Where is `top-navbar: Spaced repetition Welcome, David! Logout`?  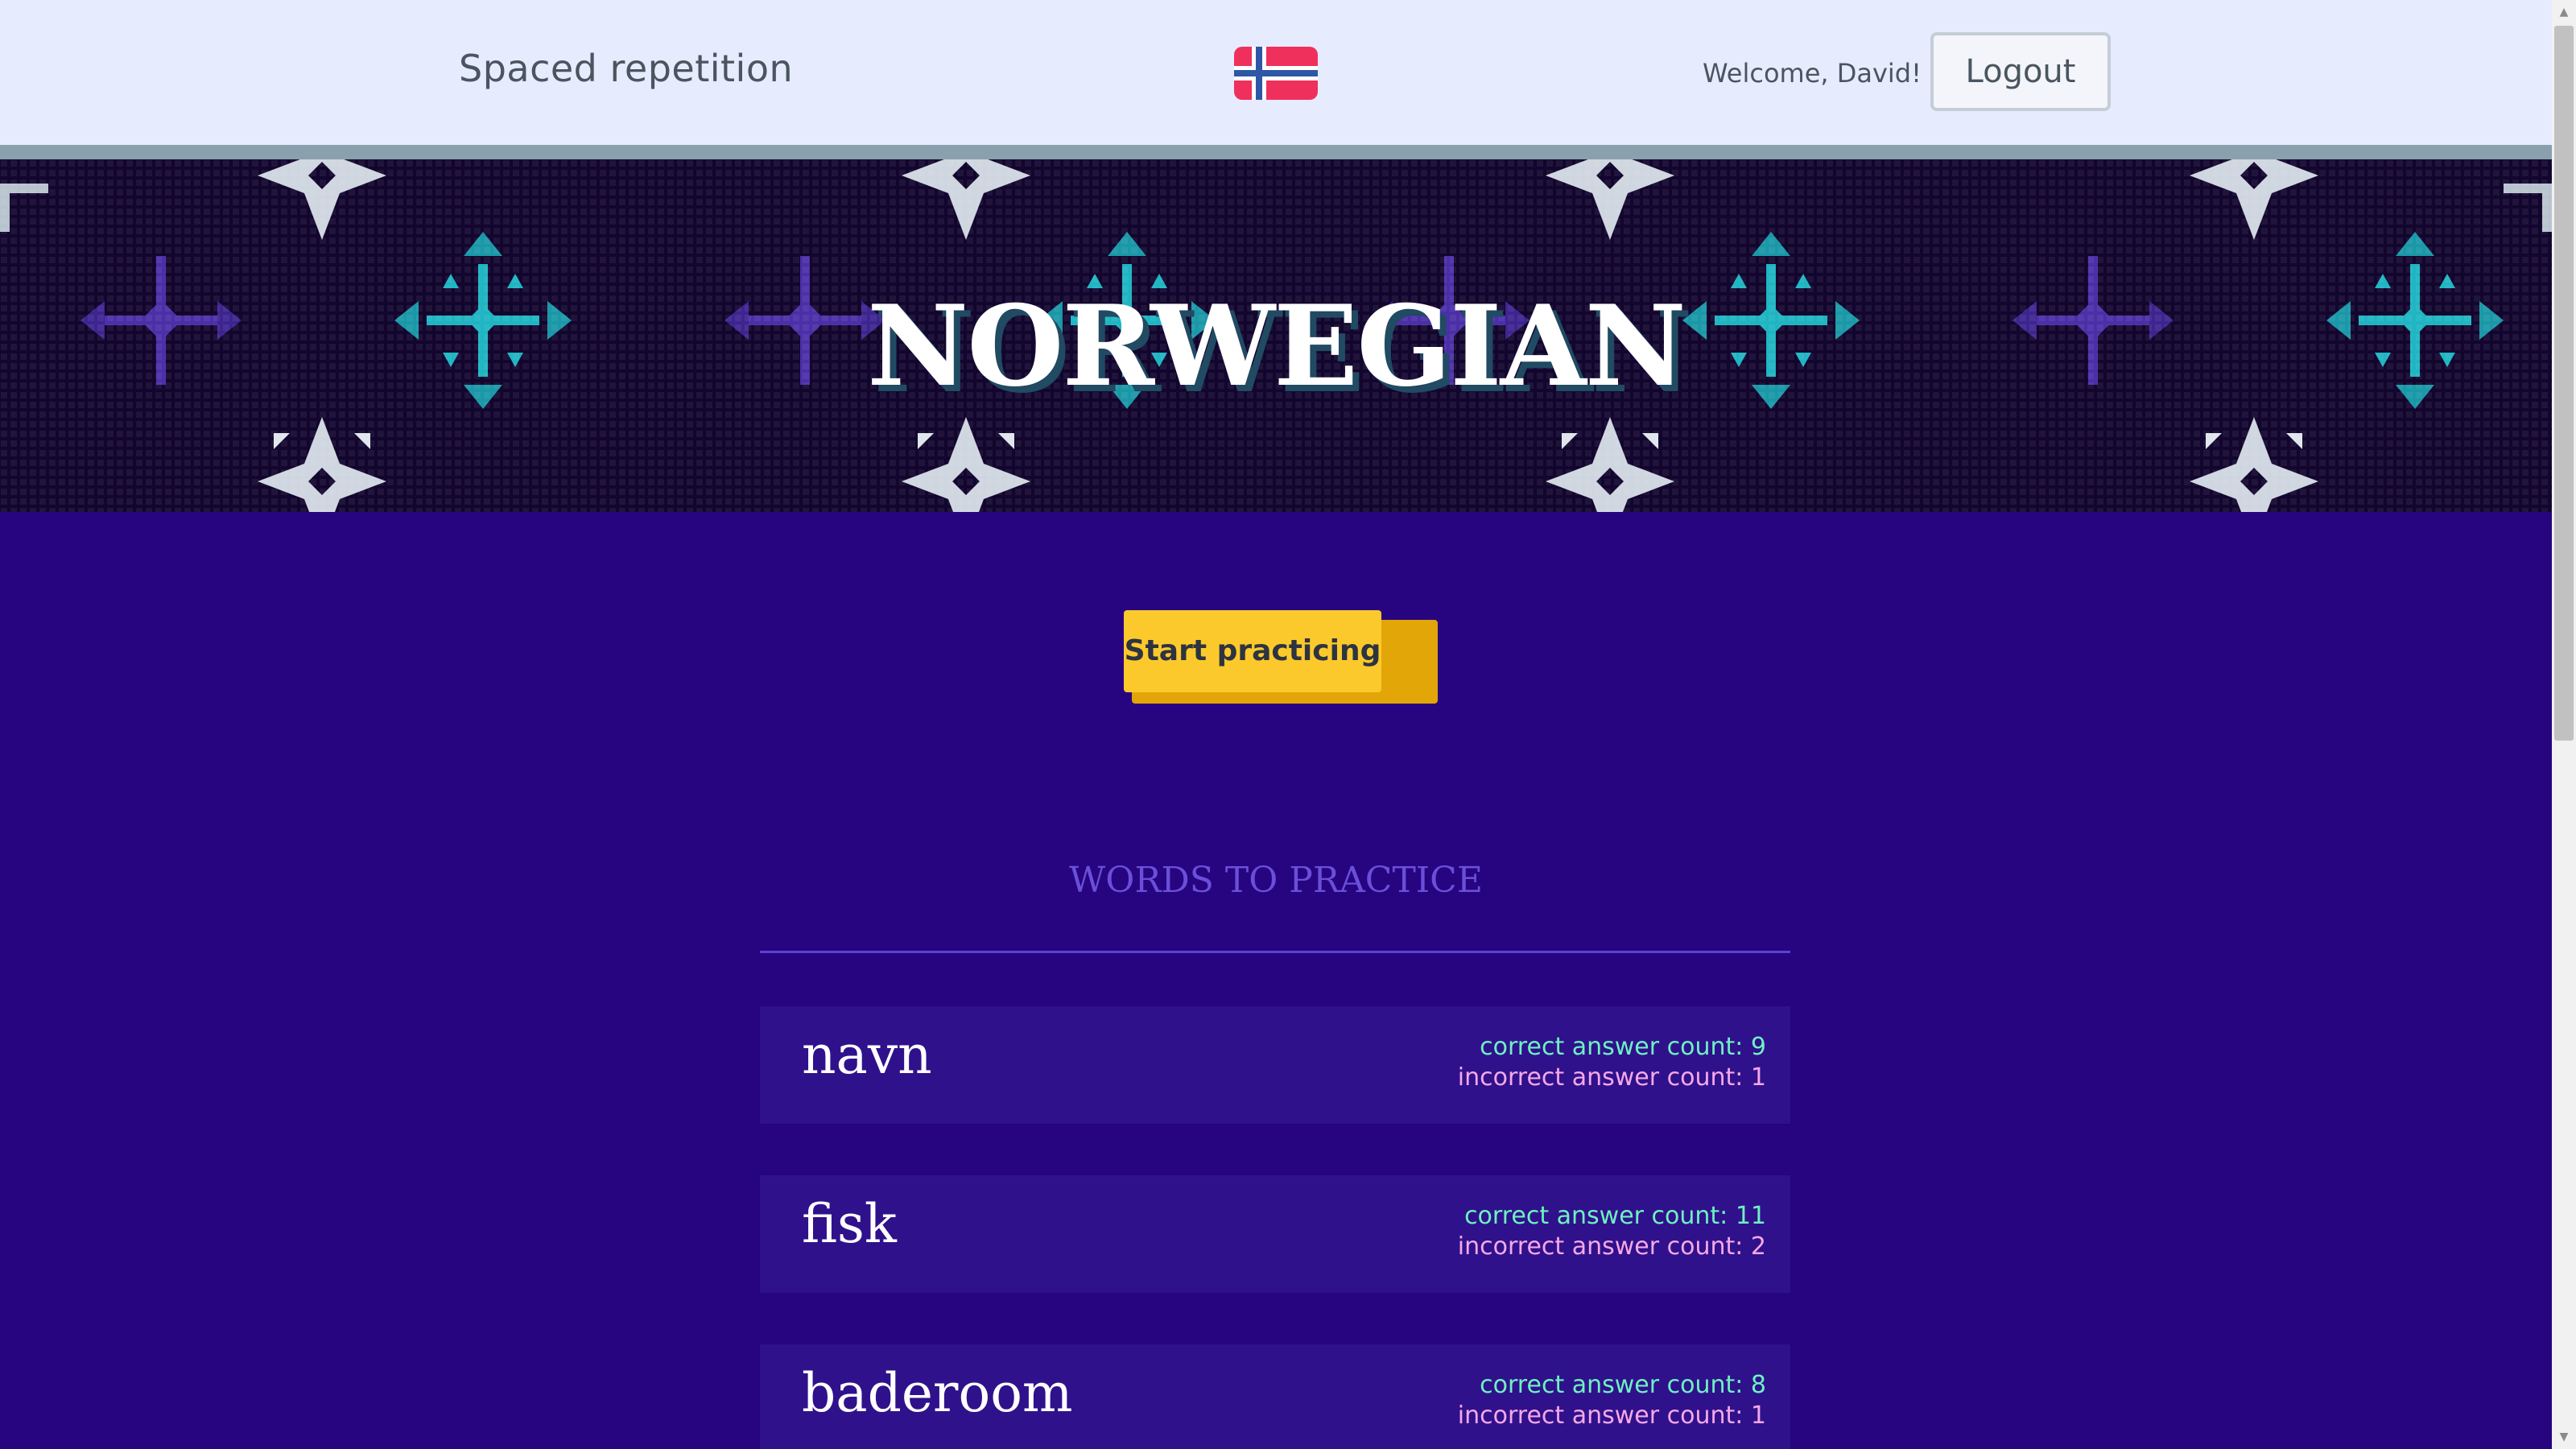 top-navbar: Spaced repetition Welcome, David! Logout is located at coordinates (1276, 72).